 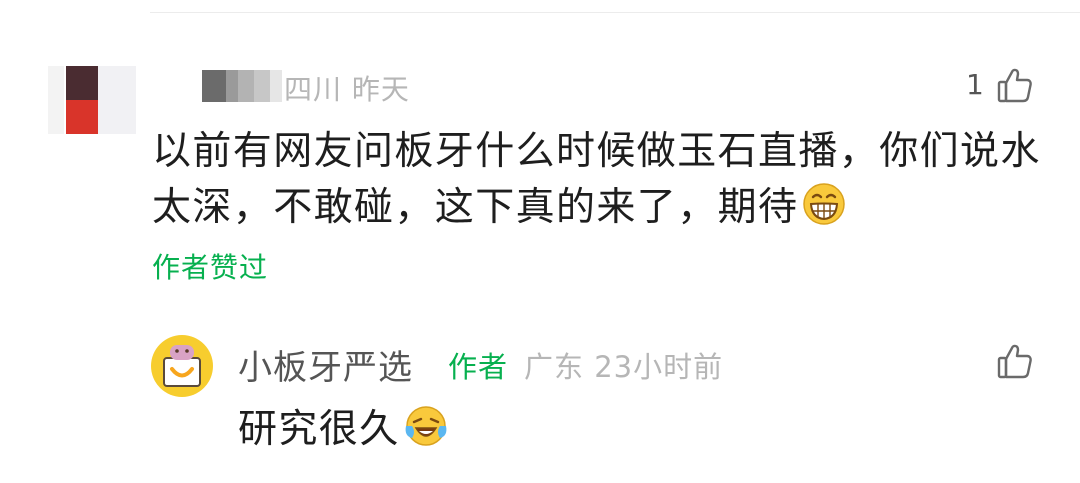 I want to click on crying-laughing-face-icon, so click(x=426, y=426).